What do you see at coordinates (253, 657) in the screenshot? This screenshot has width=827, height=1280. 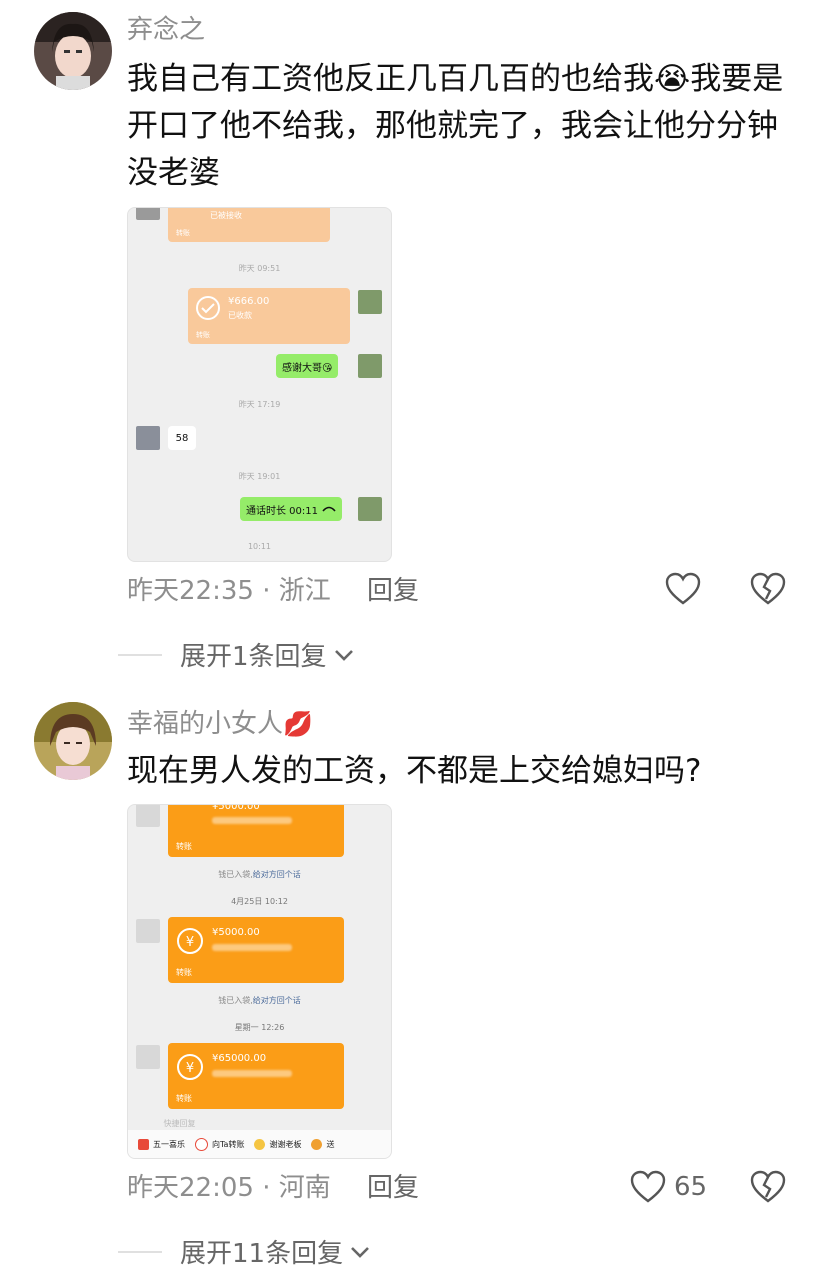 I see `expand-replies-label: 展开1条回复` at bounding box center [253, 657].